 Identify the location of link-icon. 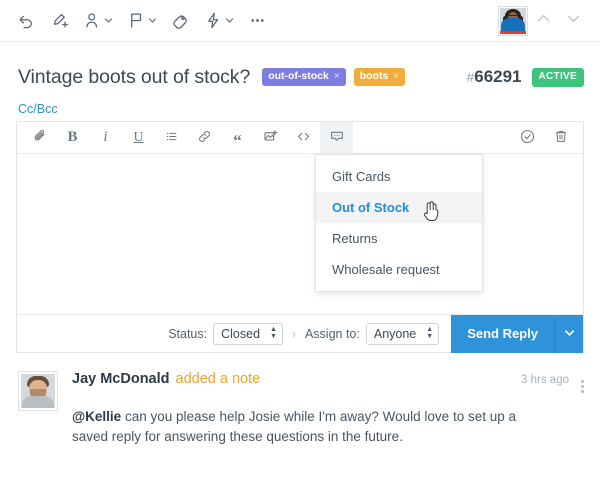
(204, 138).